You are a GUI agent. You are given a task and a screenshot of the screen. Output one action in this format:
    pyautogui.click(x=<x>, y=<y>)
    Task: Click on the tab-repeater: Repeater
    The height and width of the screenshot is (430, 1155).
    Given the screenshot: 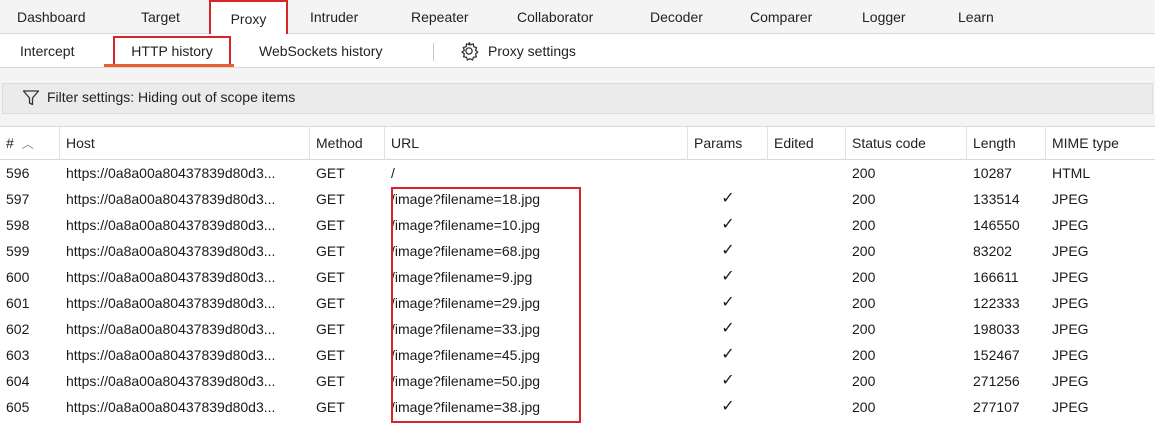 What is the action you would take?
    pyautogui.click(x=440, y=17)
    